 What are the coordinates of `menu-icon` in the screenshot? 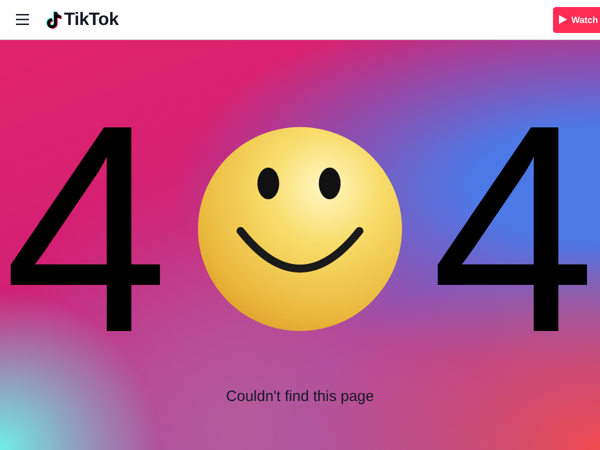 It's located at (22, 19).